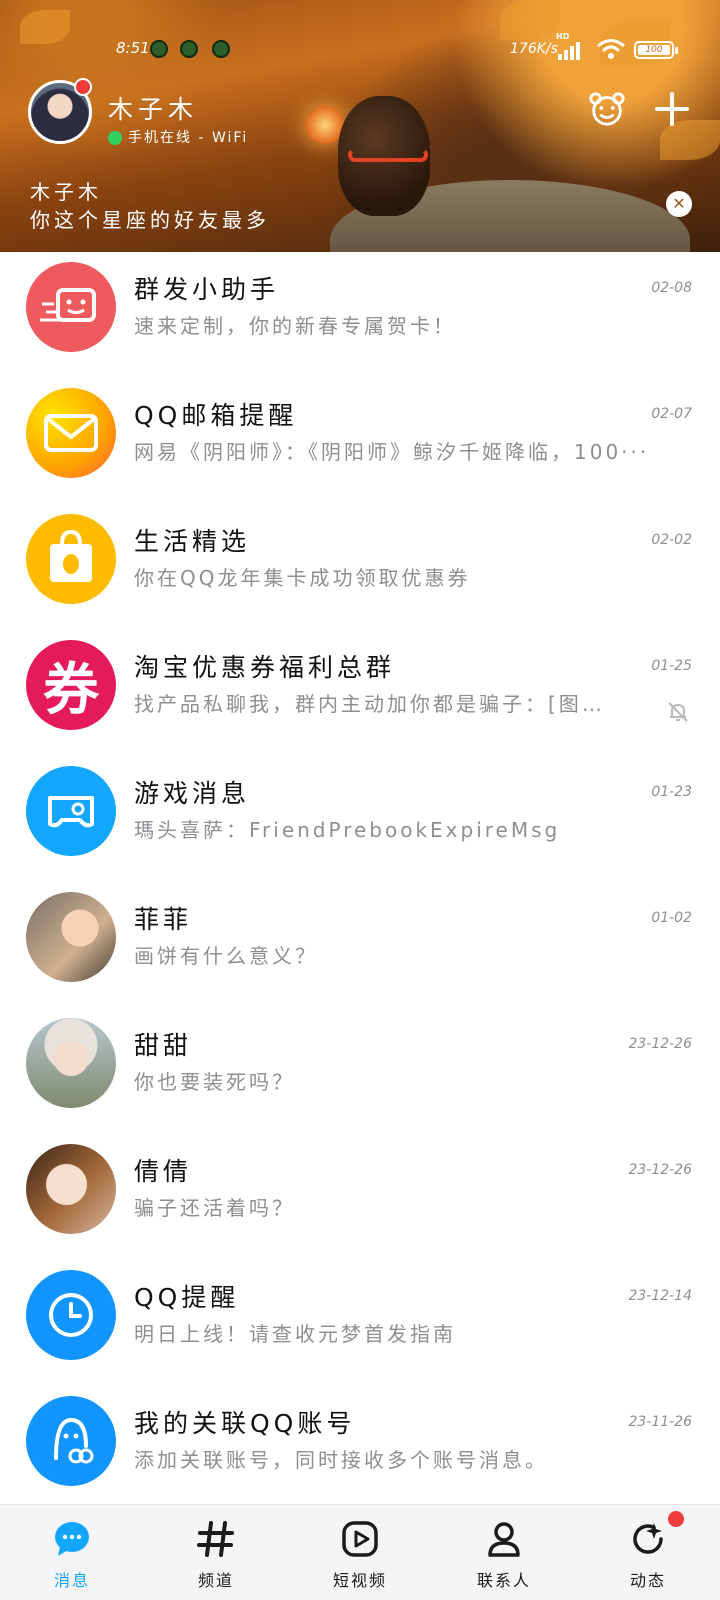 The width and height of the screenshot is (720, 1600). Describe the element at coordinates (188, 137) in the screenshot. I see `online-status: 手机在线 - WiFi` at that location.